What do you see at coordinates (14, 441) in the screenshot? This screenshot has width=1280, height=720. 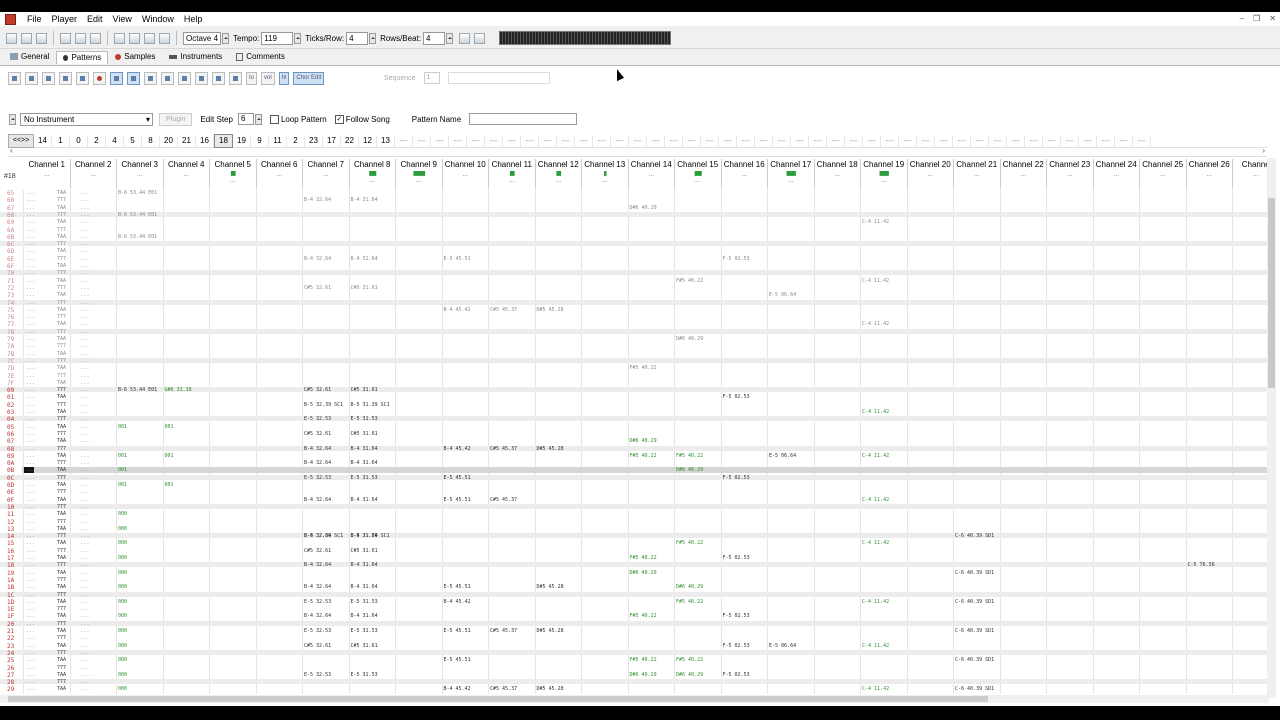 I see `row-number: 07` at bounding box center [14, 441].